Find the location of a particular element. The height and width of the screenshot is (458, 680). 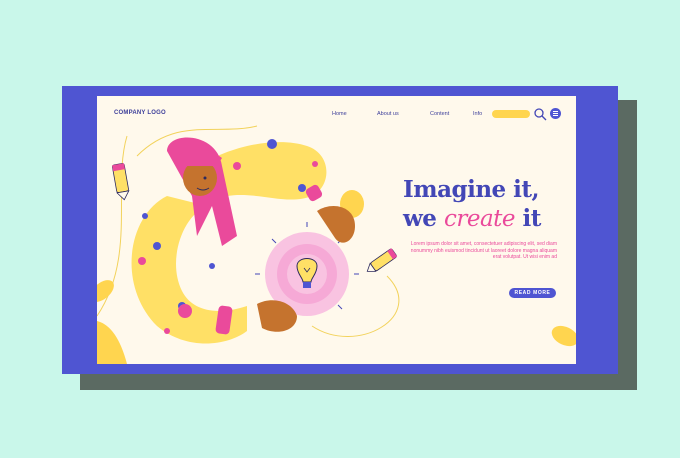

nav-link-about: About us is located at coordinates (388, 114).